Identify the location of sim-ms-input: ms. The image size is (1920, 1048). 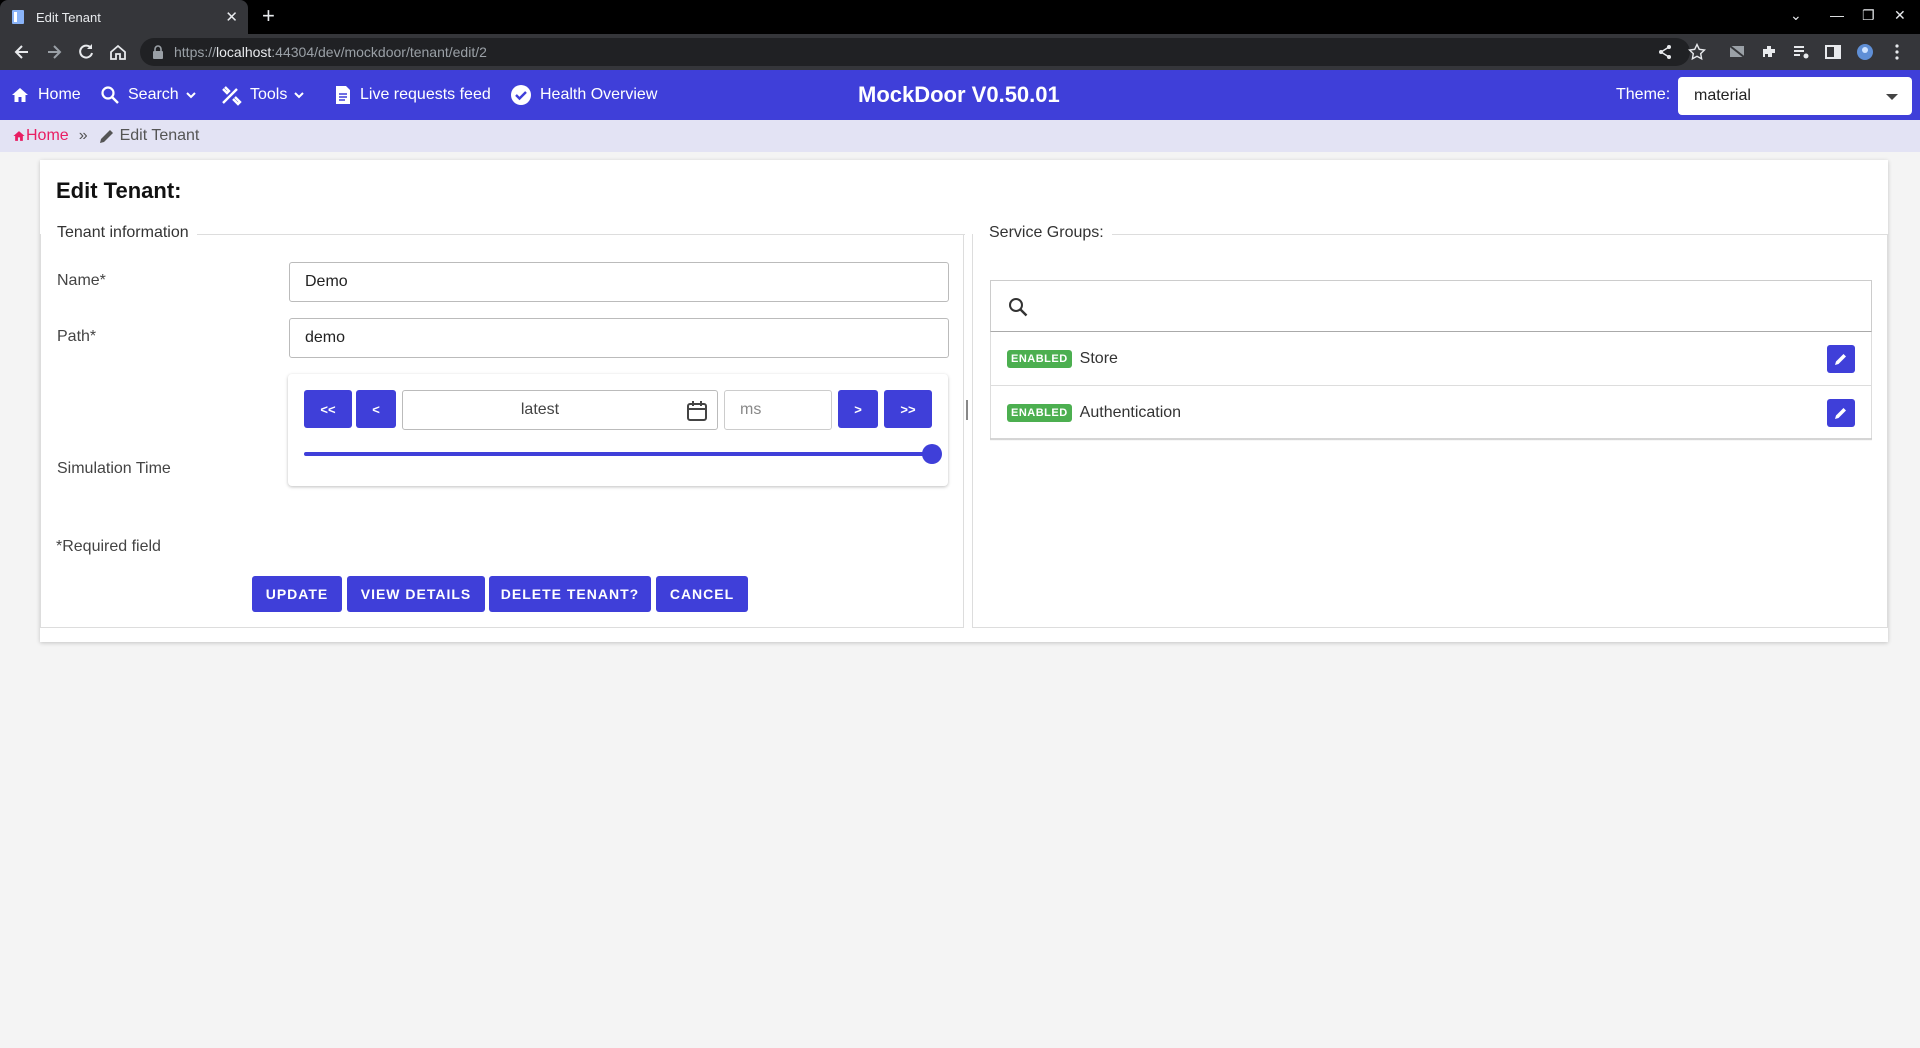
(778, 410).